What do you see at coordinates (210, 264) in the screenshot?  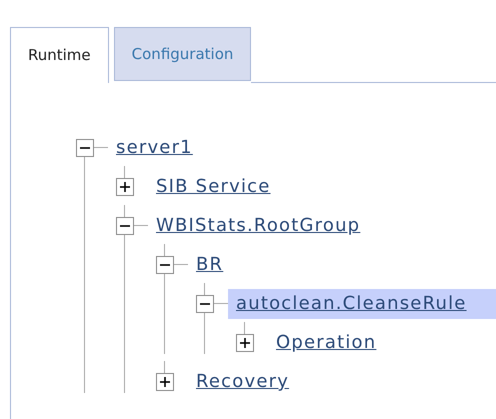 I see `tree-link: BR` at bounding box center [210, 264].